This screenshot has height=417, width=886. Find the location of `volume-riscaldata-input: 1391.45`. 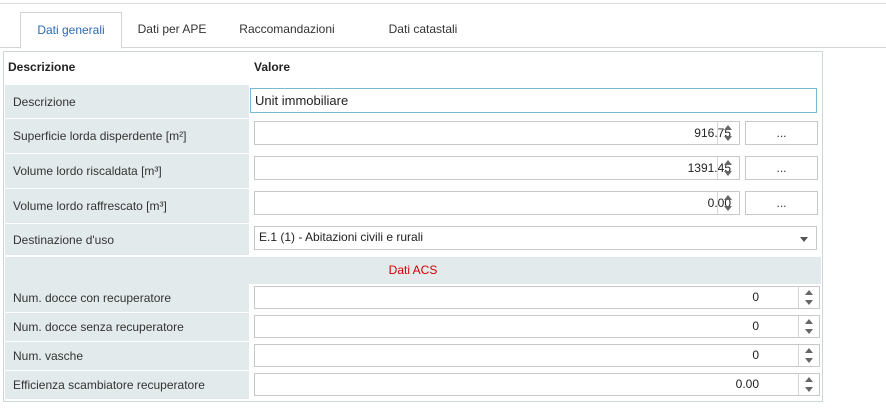

volume-riscaldata-input: 1391.45 is located at coordinates (497, 168).